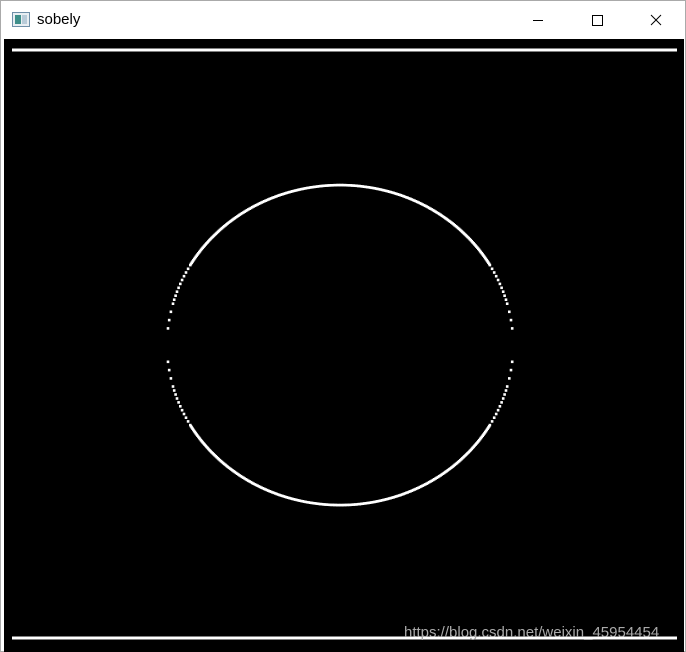  I want to click on minimize-icon, so click(538, 20).